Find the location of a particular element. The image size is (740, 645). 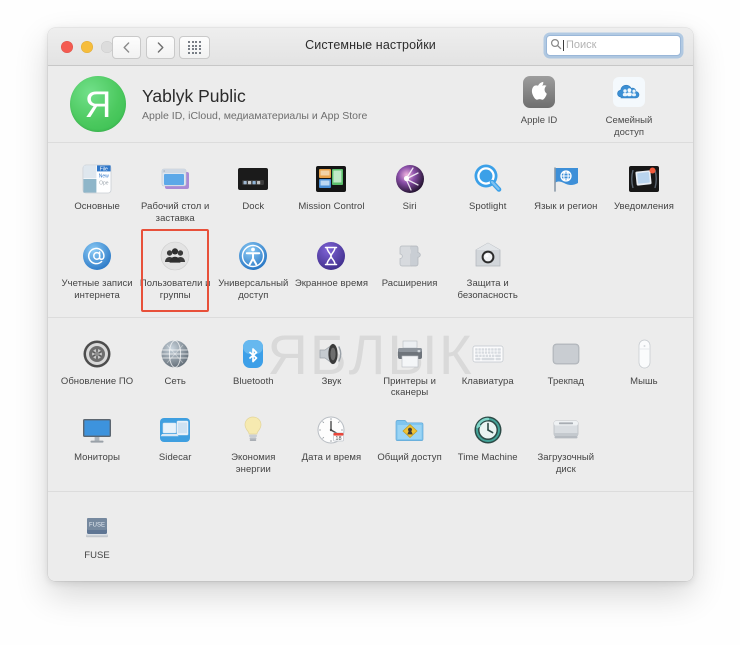

pref-label: FUSE is located at coordinates (97, 555).